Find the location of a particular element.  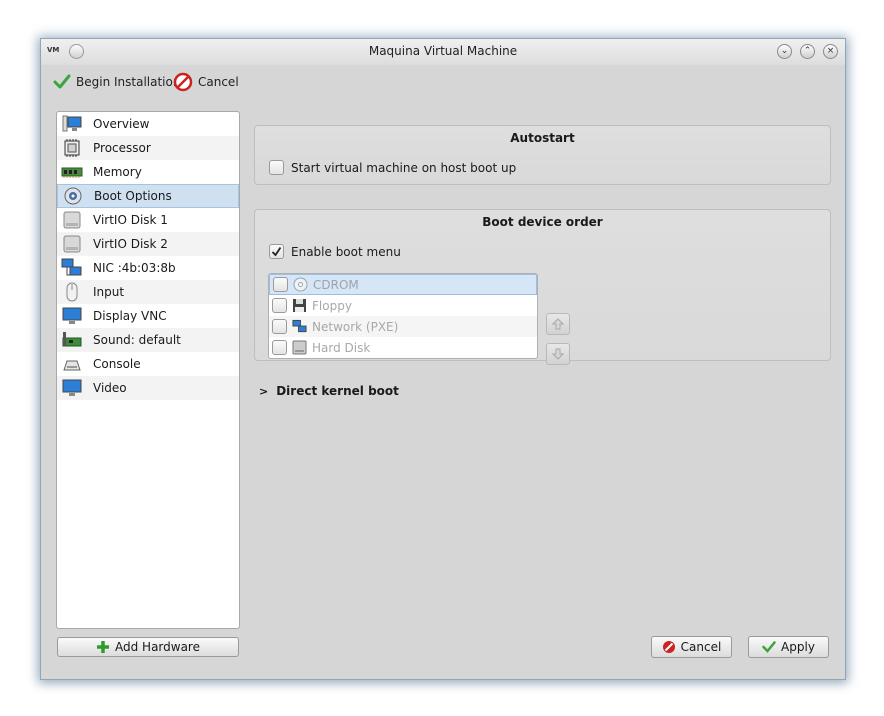

sidebar-item-label: Overview is located at coordinates (121, 124).